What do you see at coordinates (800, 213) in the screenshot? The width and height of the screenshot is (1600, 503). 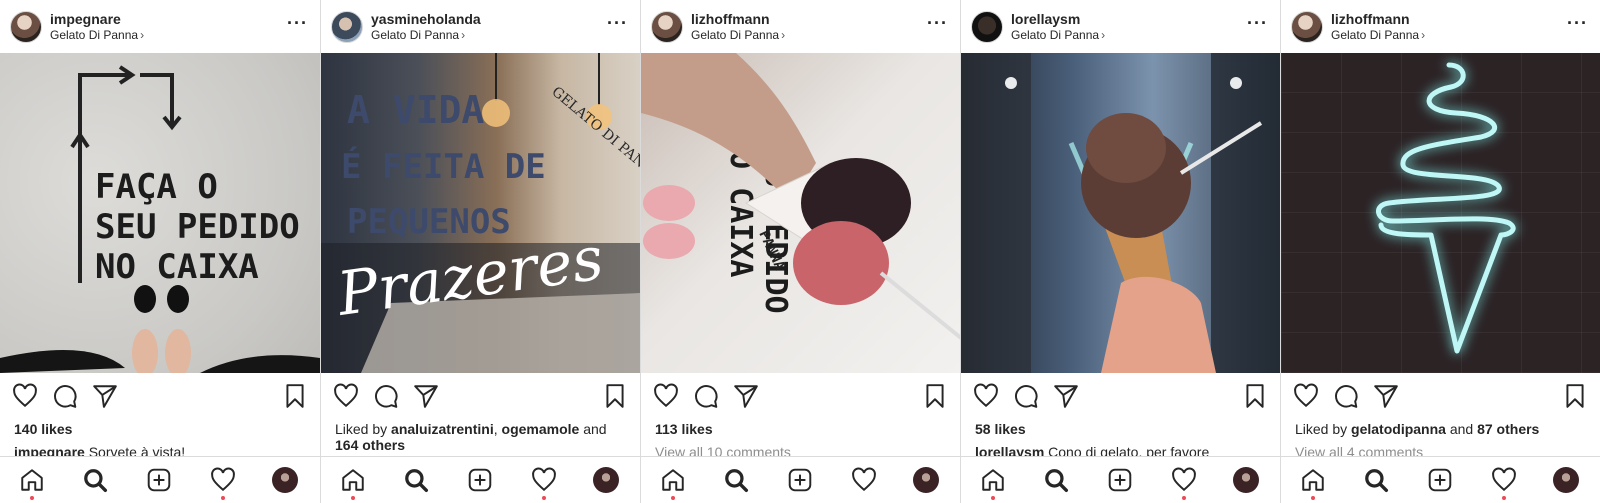 I see `post-photo: SEU PEDIDO NO CAIXA PANNA` at bounding box center [800, 213].